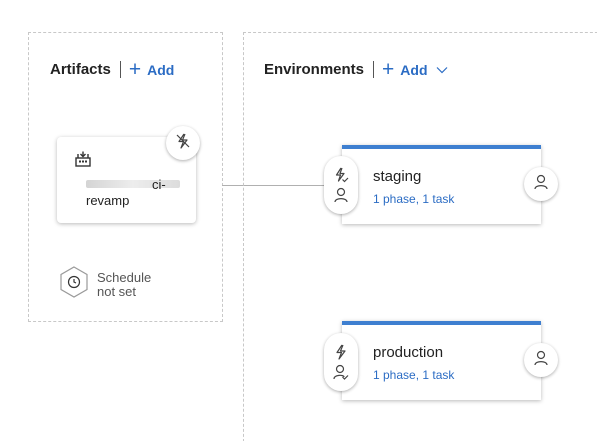 The height and width of the screenshot is (441, 597). I want to click on artifact-name: ci- revamp, so click(129, 193).